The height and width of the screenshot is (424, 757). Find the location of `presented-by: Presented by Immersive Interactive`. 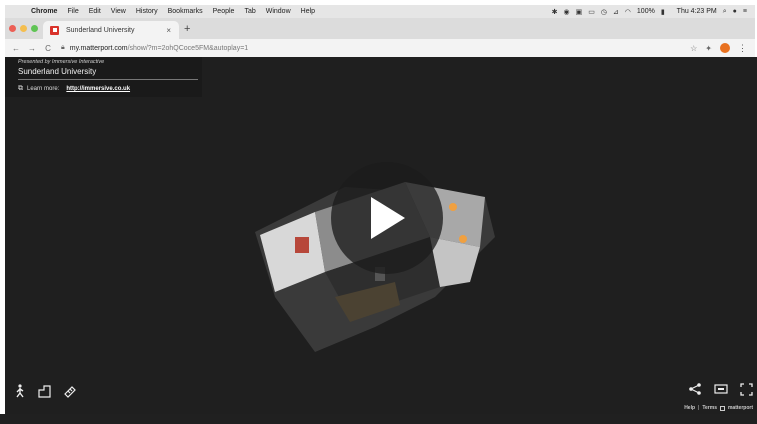

presented-by: Presented by Immersive Interactive is located at coordinates (61, 62).